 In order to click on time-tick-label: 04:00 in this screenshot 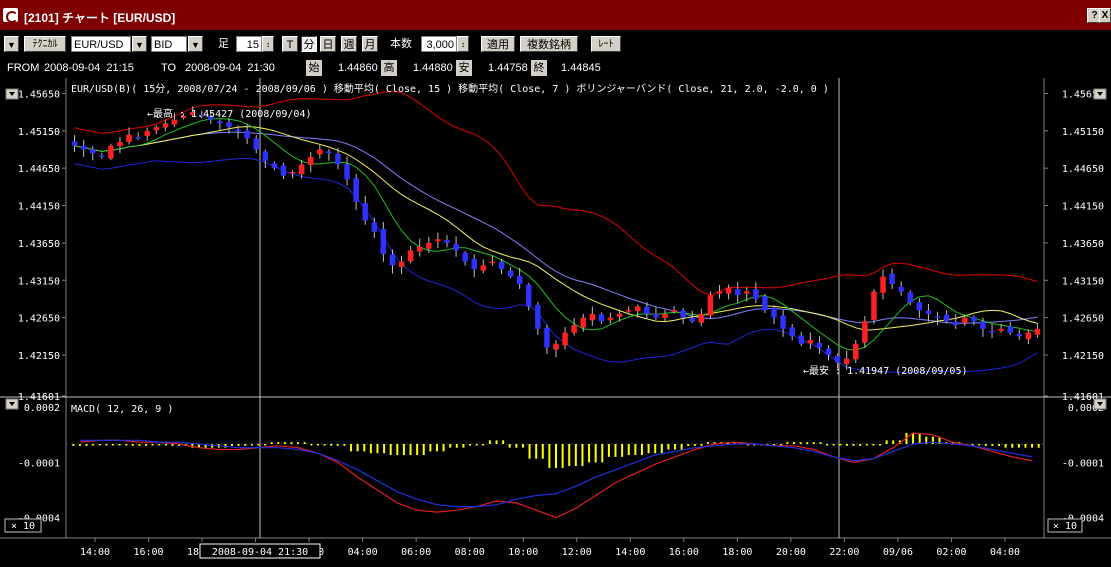, I will do `click(363, 552)`.